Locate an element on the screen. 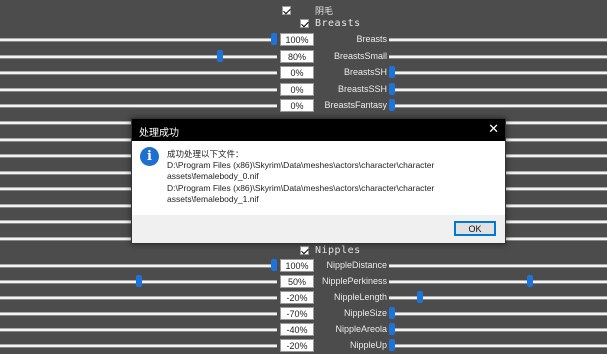  ok-button: OK is located at coordinates (475, 228).